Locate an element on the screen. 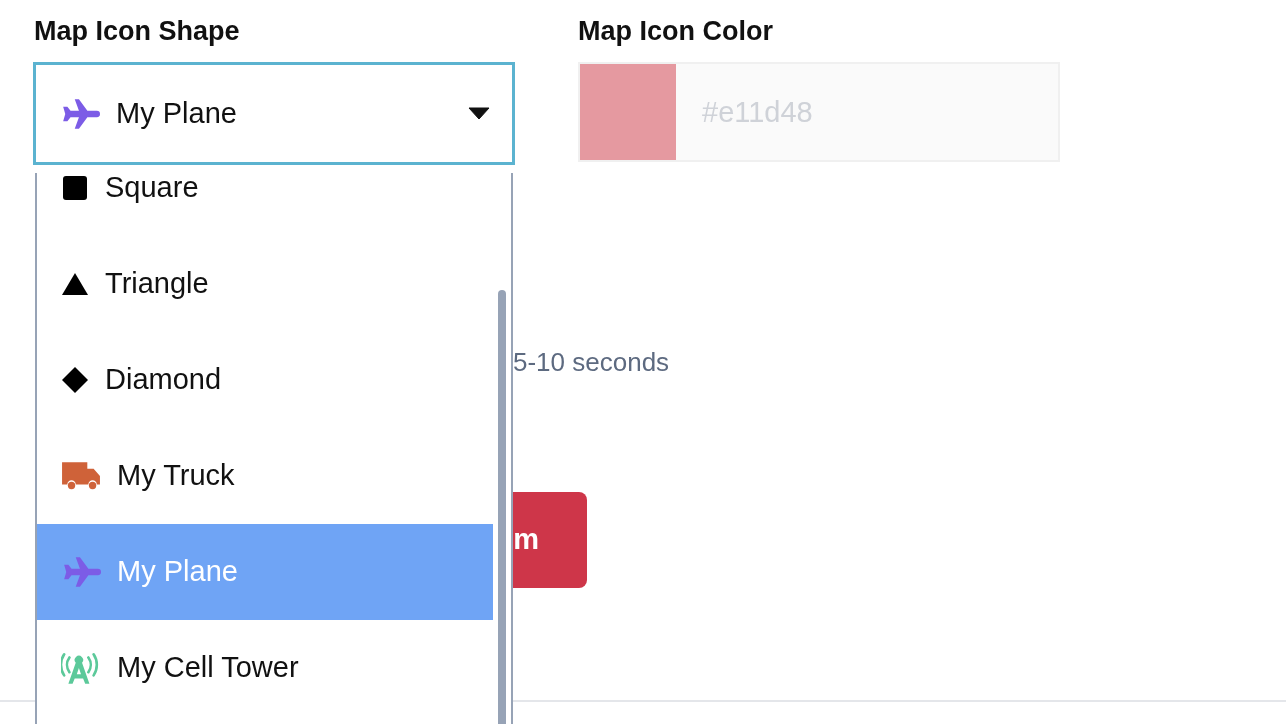  color-swatch is located at coordinates (628, 112).